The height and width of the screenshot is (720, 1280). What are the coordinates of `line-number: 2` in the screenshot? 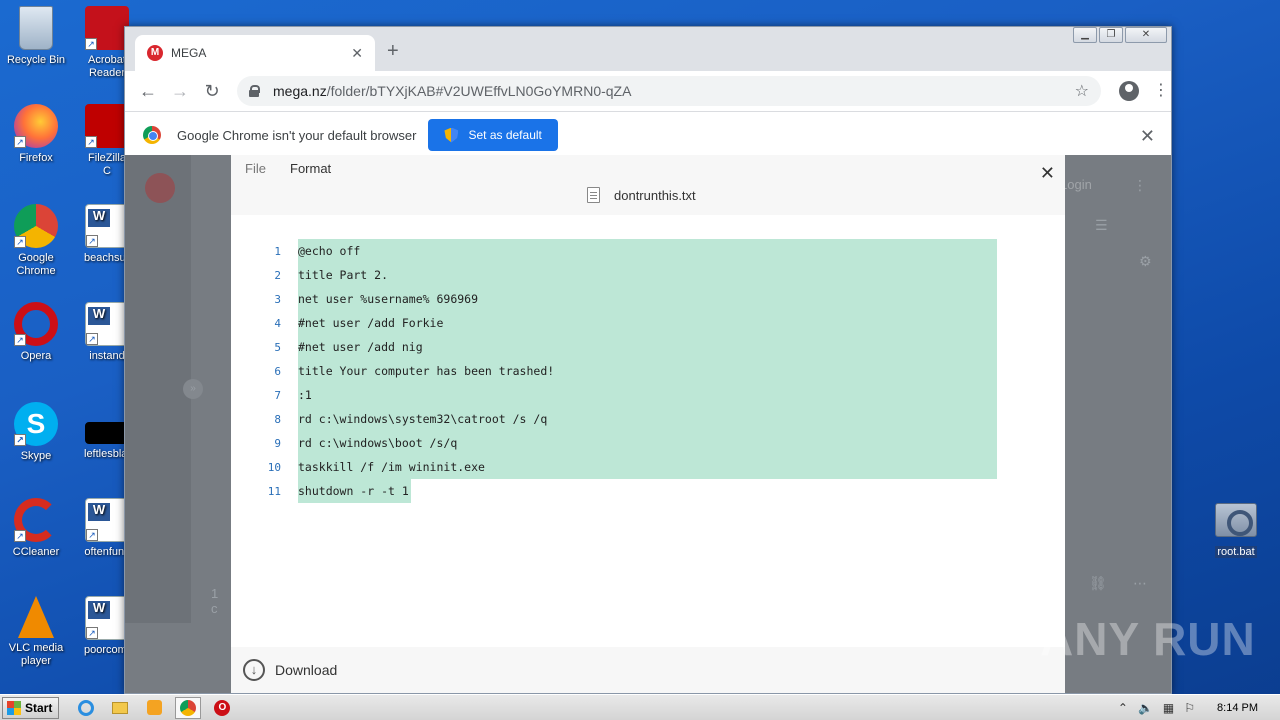 It's located at (277, 275).